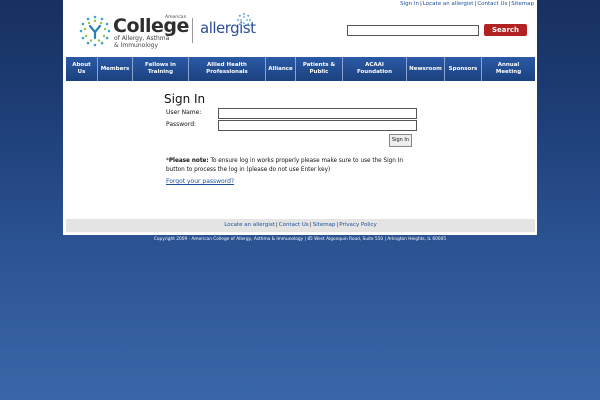 This screenshot has width=600, height=400. Describe the element at coordinates (160, 72) in the screenshot. I see `nav-label: Training` at that location.